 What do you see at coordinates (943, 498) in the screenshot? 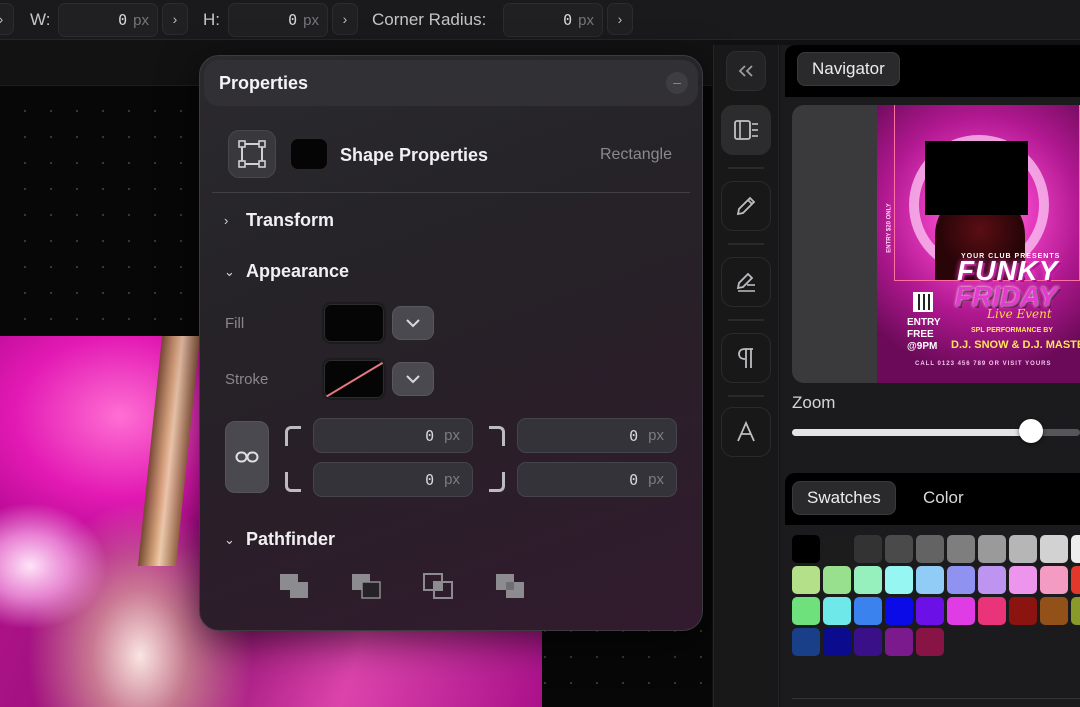
I see `tab-color: Color` at bounding box center [943, 498].